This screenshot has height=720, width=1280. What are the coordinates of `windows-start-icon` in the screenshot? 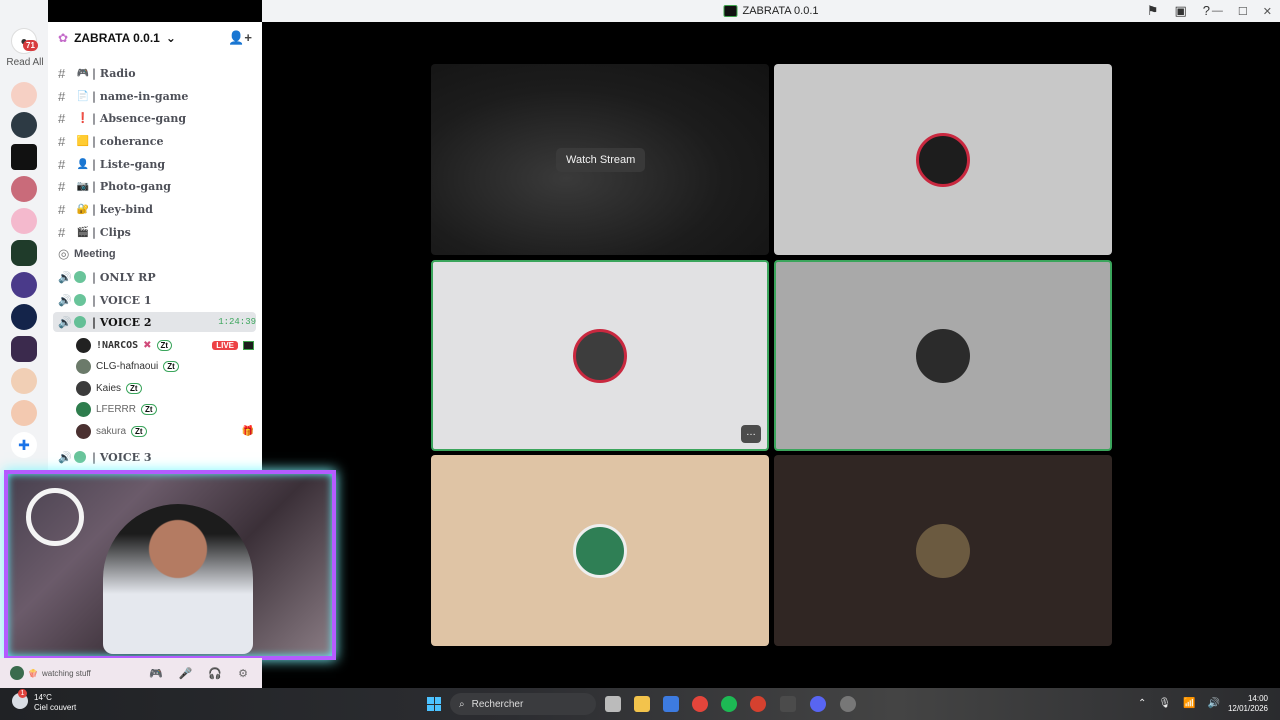 It's located at (434, 704).